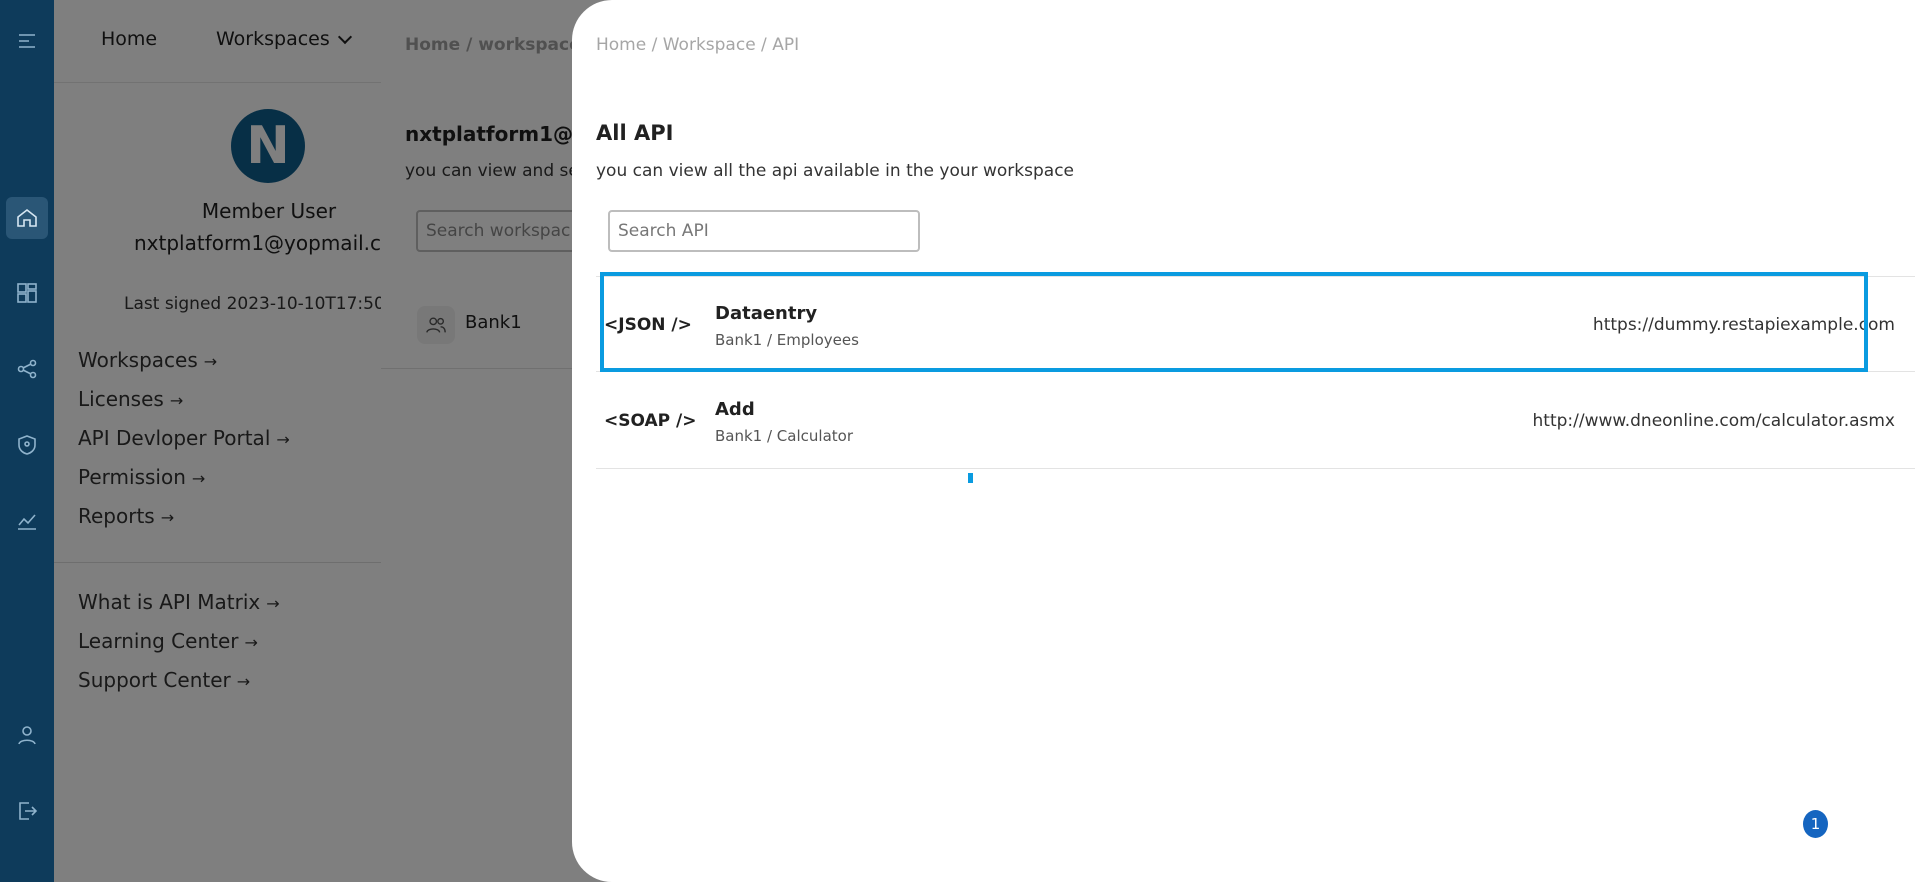  What do you see at coordinates (766, 313) in the screenshot?
I see `api-name: Dataentry` at bounding box center [766, 313].